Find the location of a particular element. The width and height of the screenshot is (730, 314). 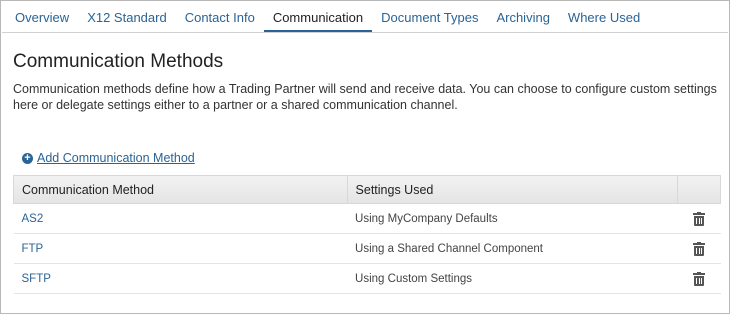

tab-contact-info: Contact Info is located at coordinates (220, 17).